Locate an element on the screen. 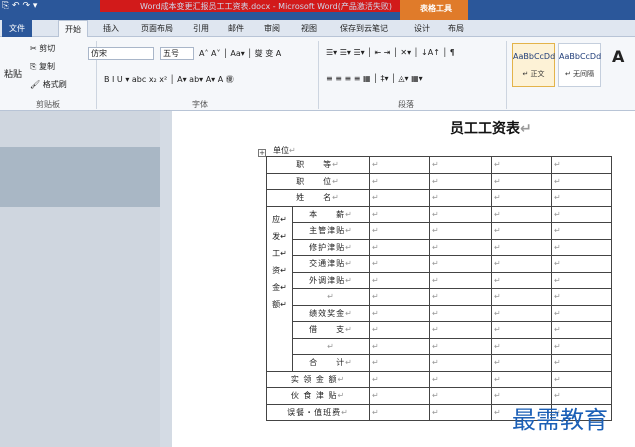 This screenshot has width=635, height=447. row-label: 职 等↵ is located at coordinates (318, 165).